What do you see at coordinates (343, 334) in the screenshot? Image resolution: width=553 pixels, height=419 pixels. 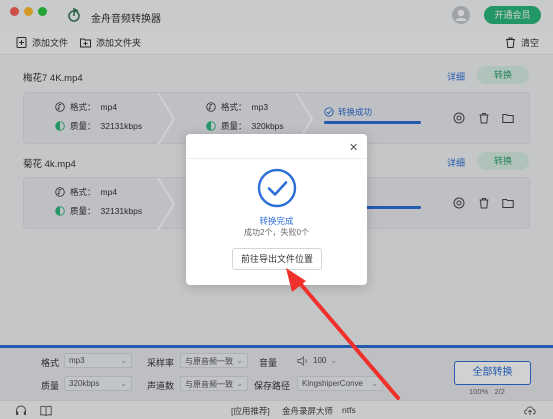 I see `annotation-arrow-icon` at bounding box center [343, 334].